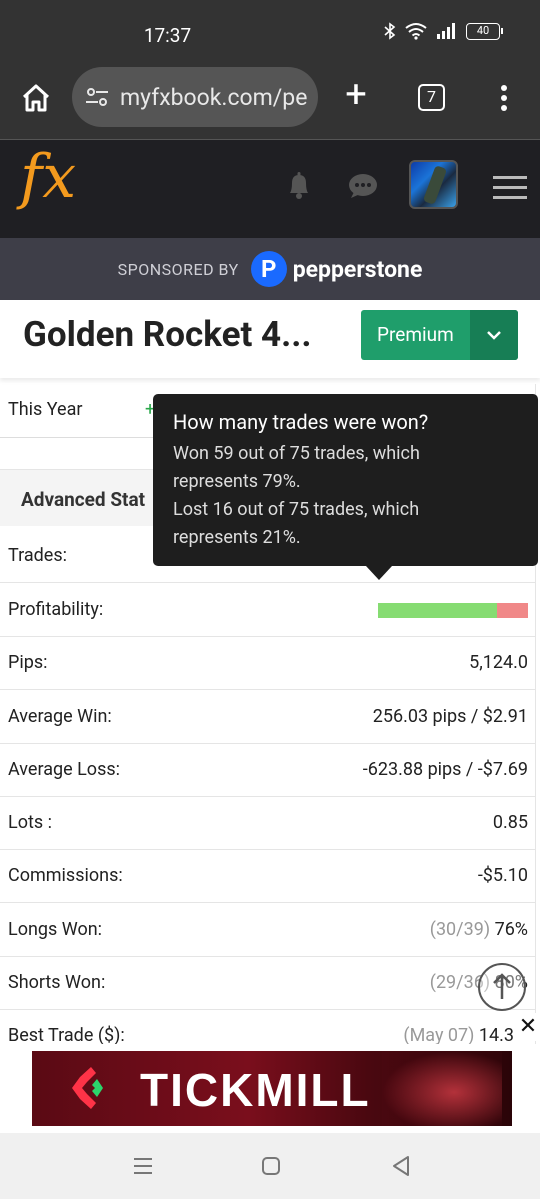 The image size is (540, 1199). Describe the element at coordinates (237, 481) in the screenshot. I see `tooltip-line: represents 79%.` at that location.